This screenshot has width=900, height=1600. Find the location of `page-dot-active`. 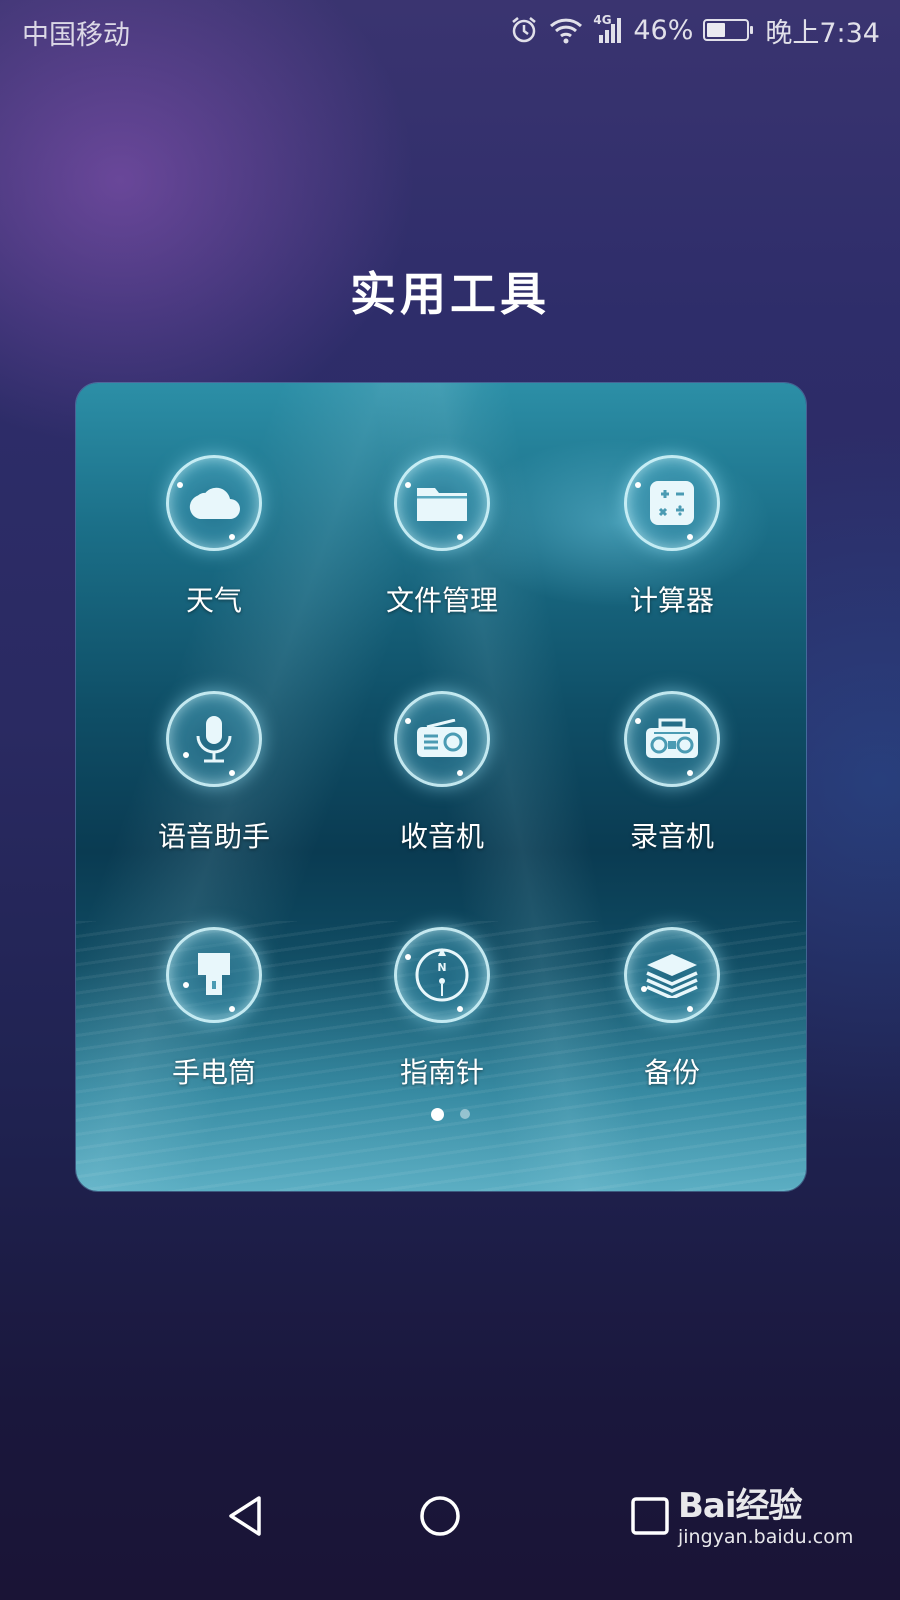

page-dot-active is located at coordinates (437, 1114).